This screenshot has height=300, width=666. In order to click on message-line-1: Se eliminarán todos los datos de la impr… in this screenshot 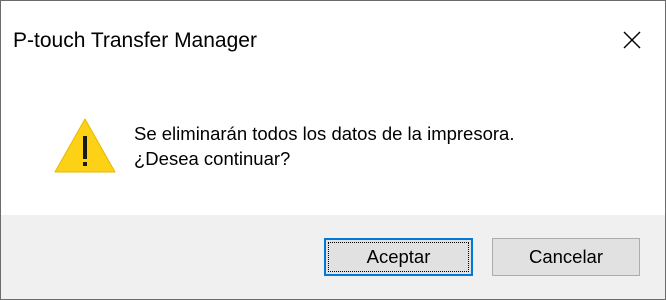, I will do `click(324, 133)`.